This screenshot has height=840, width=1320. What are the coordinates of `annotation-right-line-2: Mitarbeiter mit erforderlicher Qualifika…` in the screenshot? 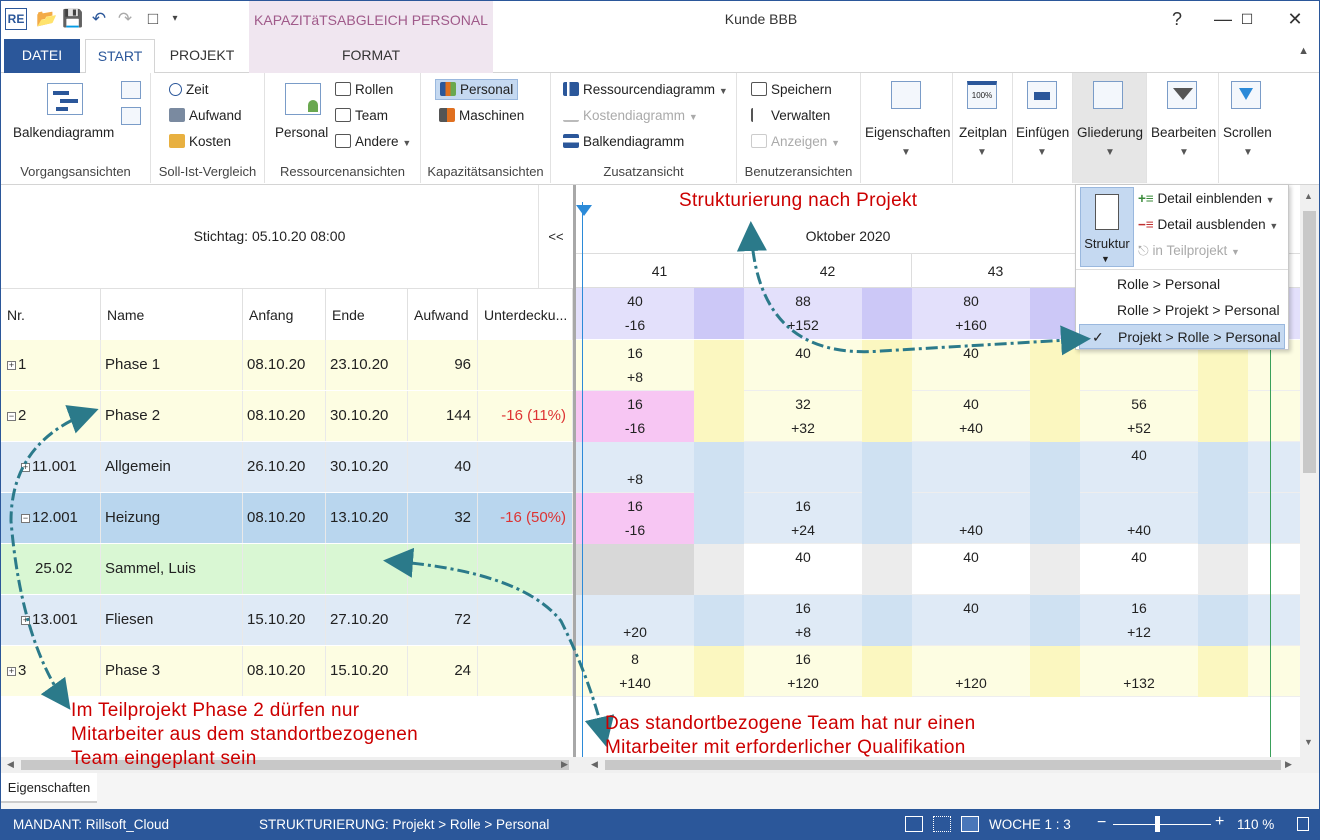 It's located at (785, 747).